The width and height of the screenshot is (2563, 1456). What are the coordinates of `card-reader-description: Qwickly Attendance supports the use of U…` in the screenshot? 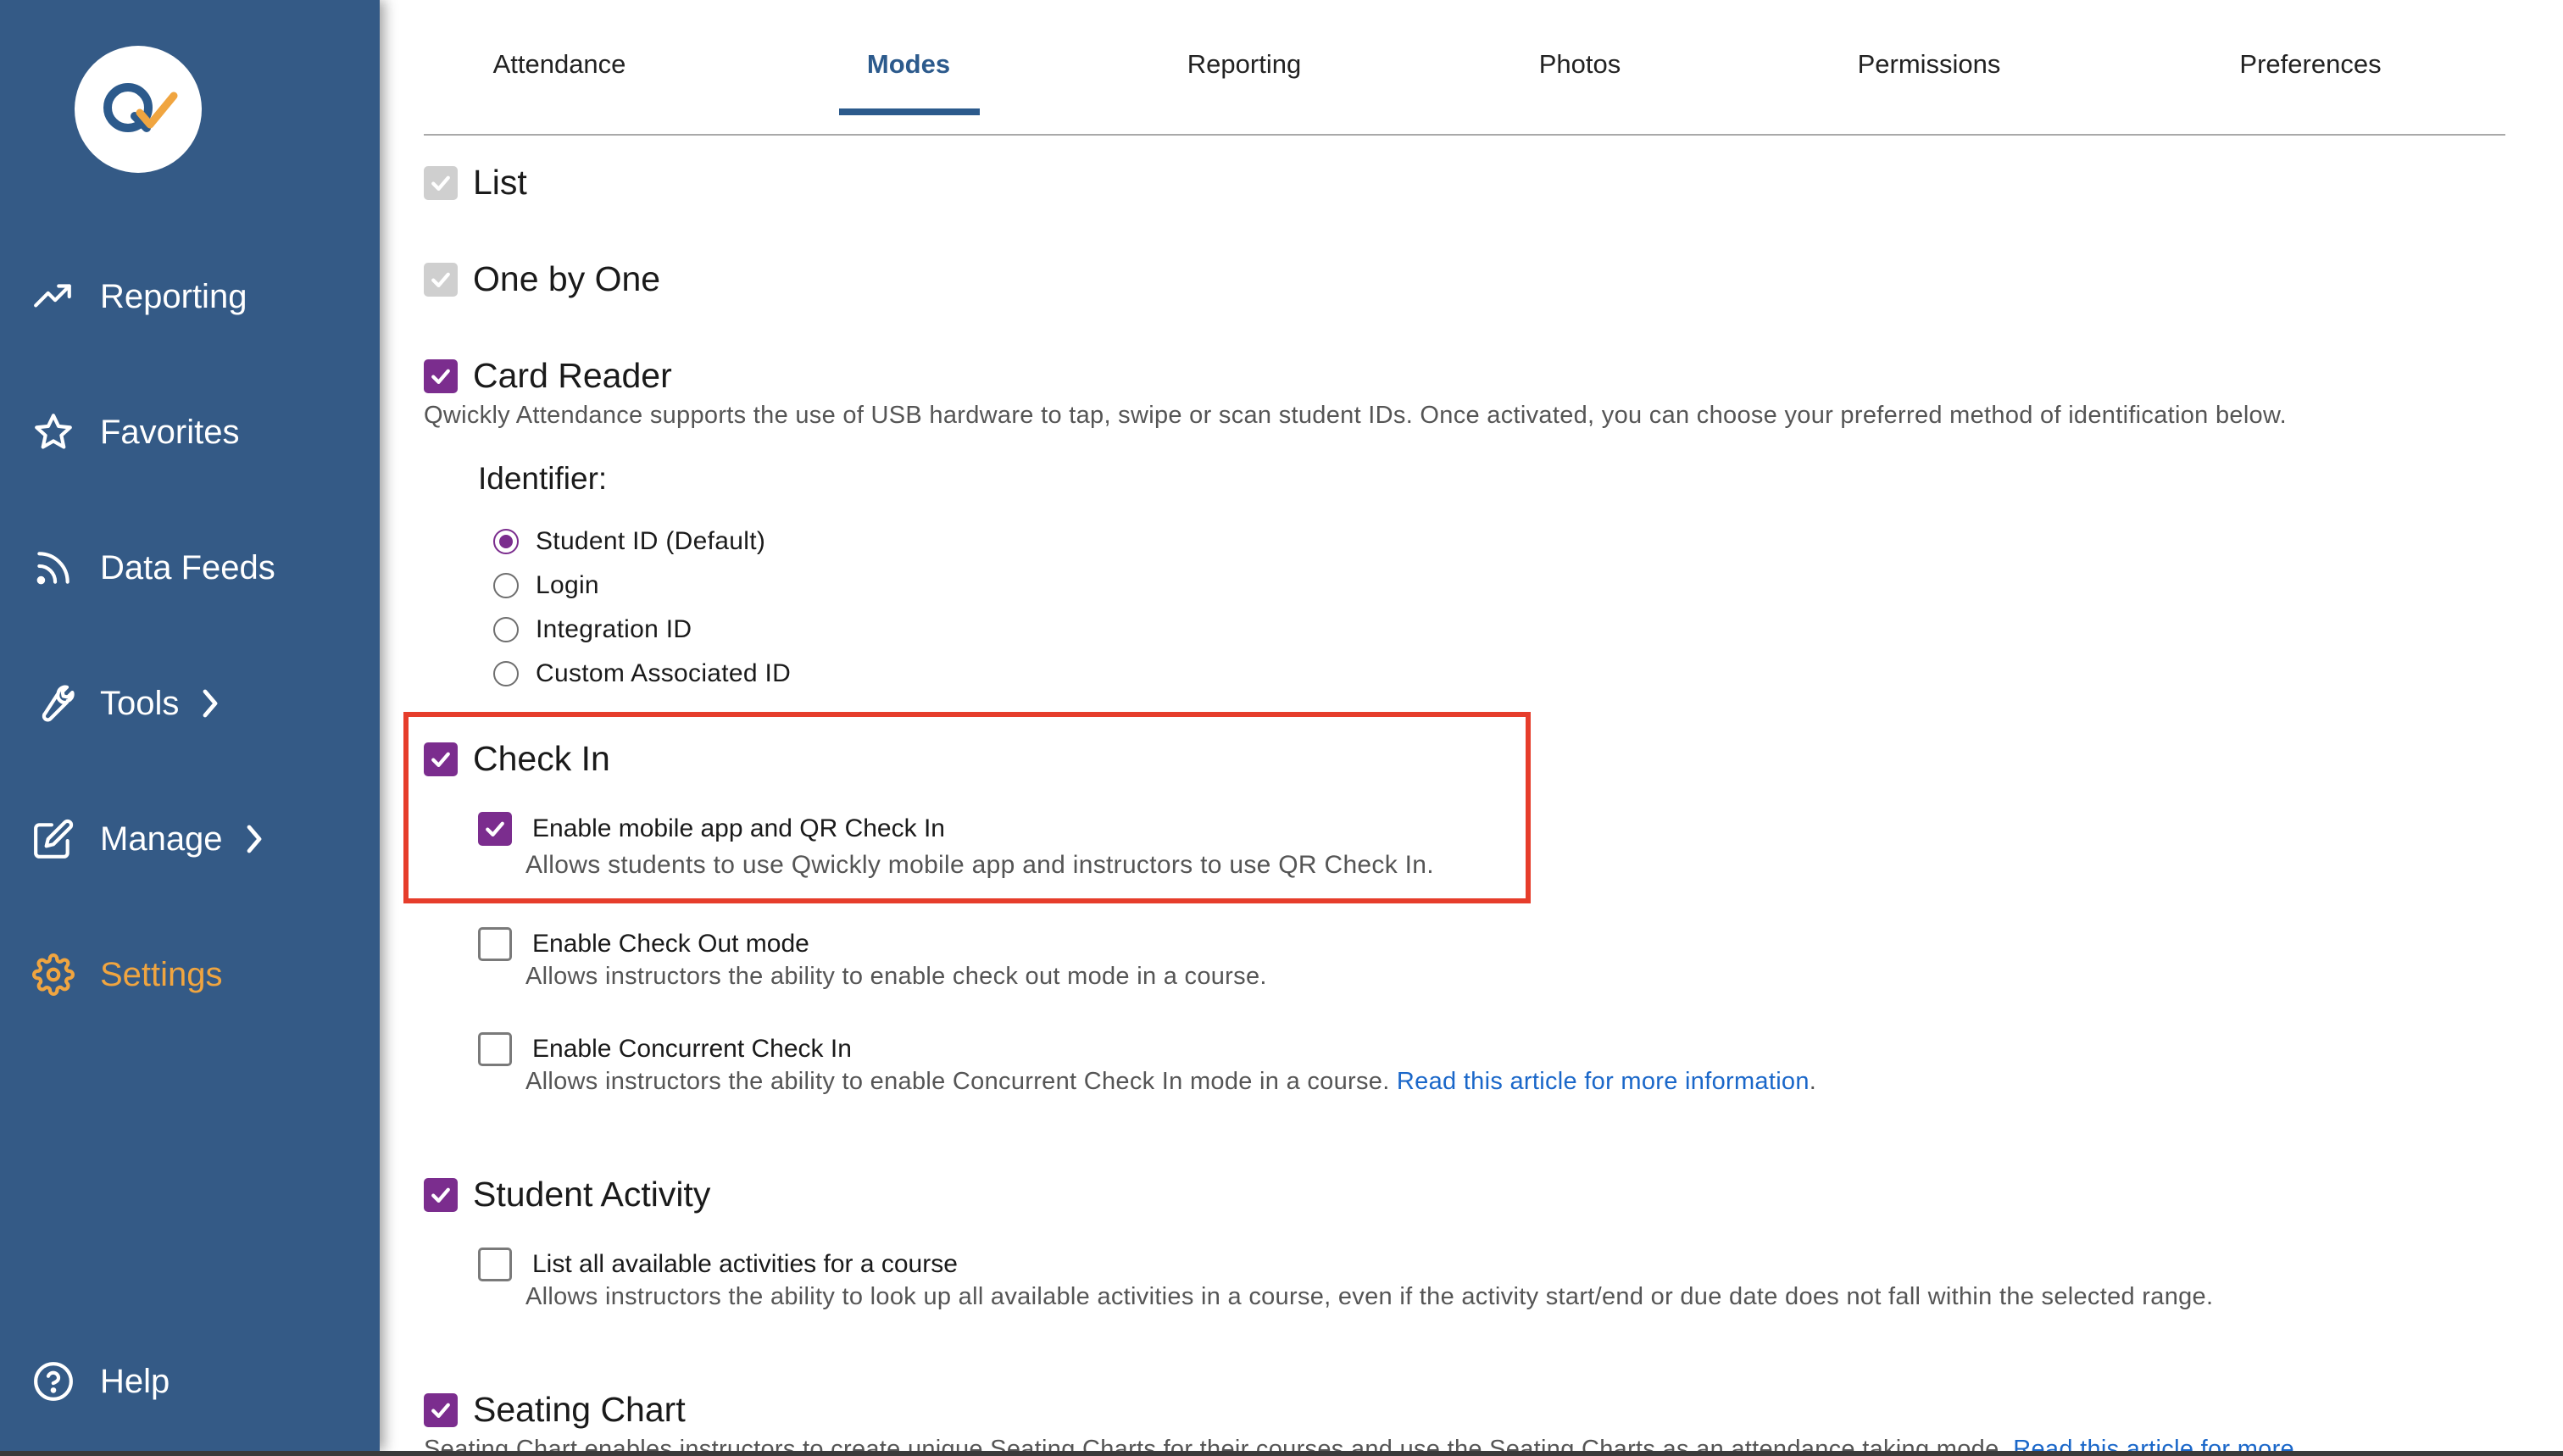 It's located at (1355, 416).